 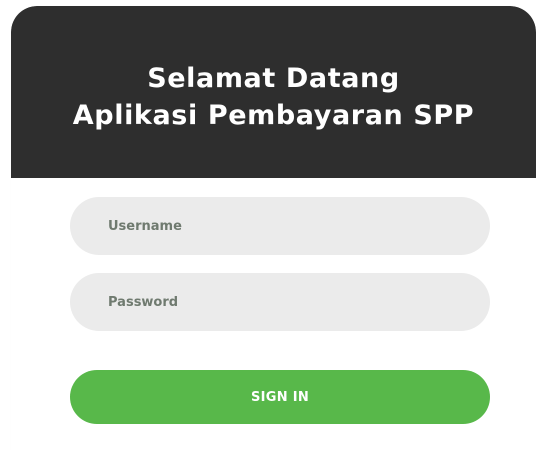 I want to click on app-title: Aplikasi Pembayaran SPP, so click(x=273, y=115).